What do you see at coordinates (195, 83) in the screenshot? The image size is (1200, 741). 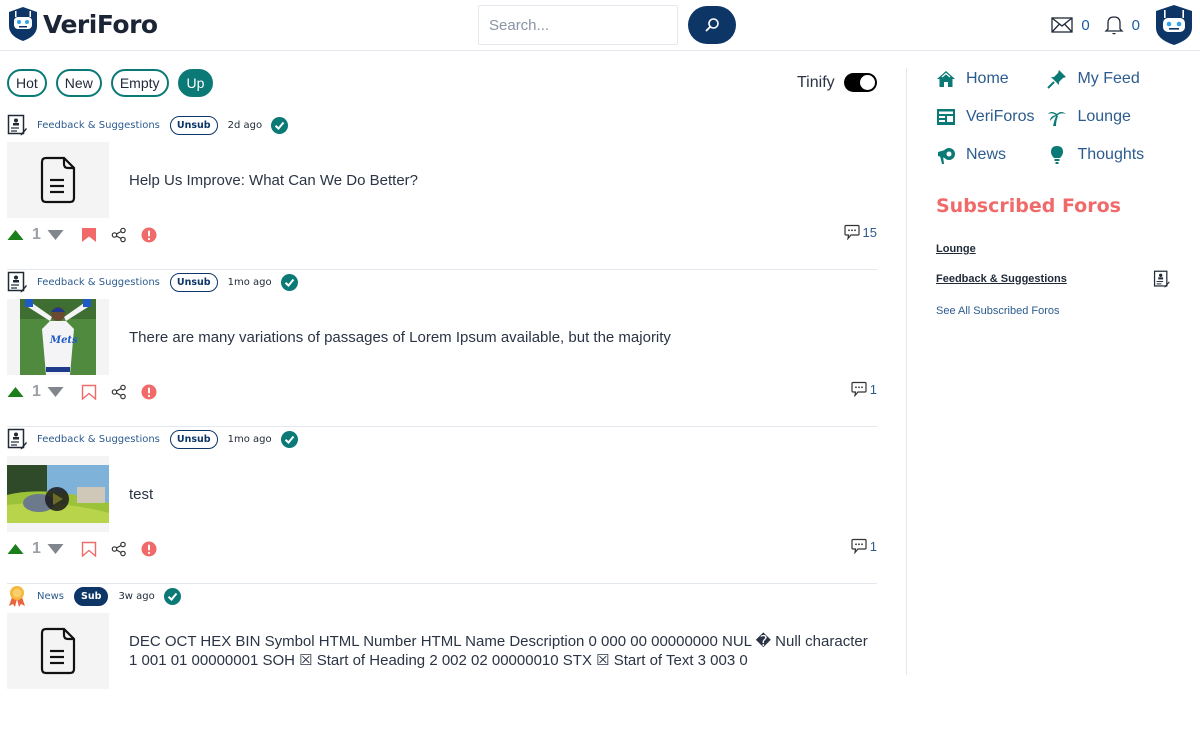 I see `filter-up: Up` at bounding box center [195, 83].